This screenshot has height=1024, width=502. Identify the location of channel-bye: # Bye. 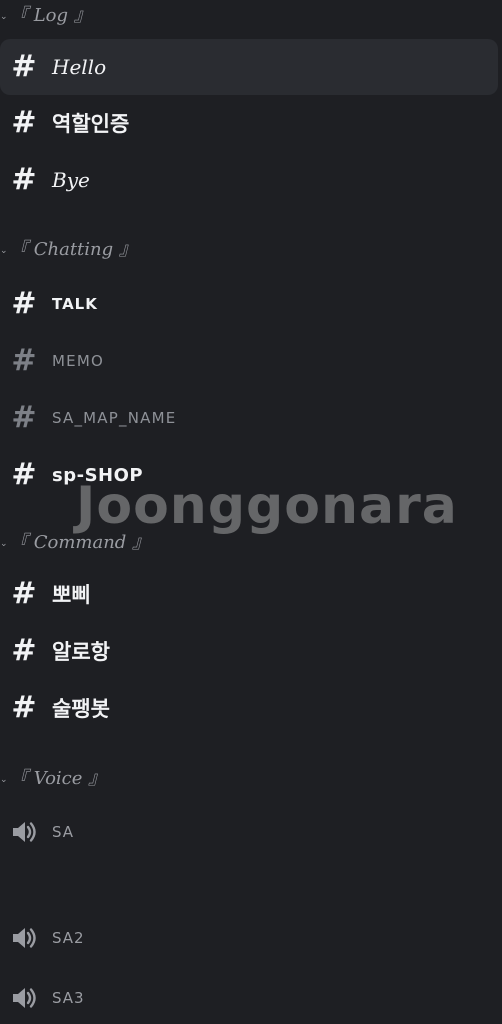
(251, 180).